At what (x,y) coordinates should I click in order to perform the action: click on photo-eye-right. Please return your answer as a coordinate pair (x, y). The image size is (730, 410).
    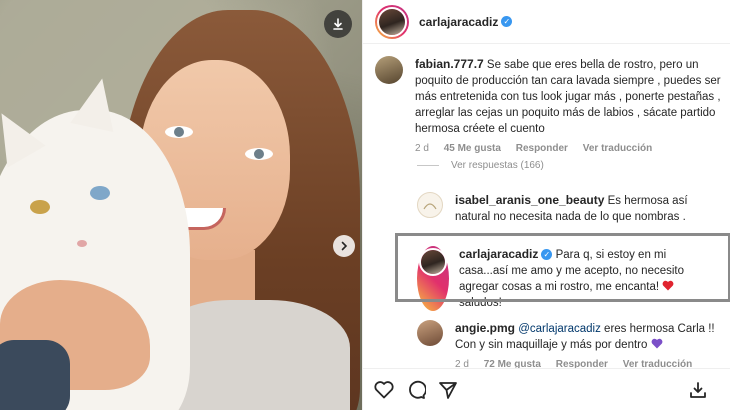
    Looking at the image, I should click on (259, 154).